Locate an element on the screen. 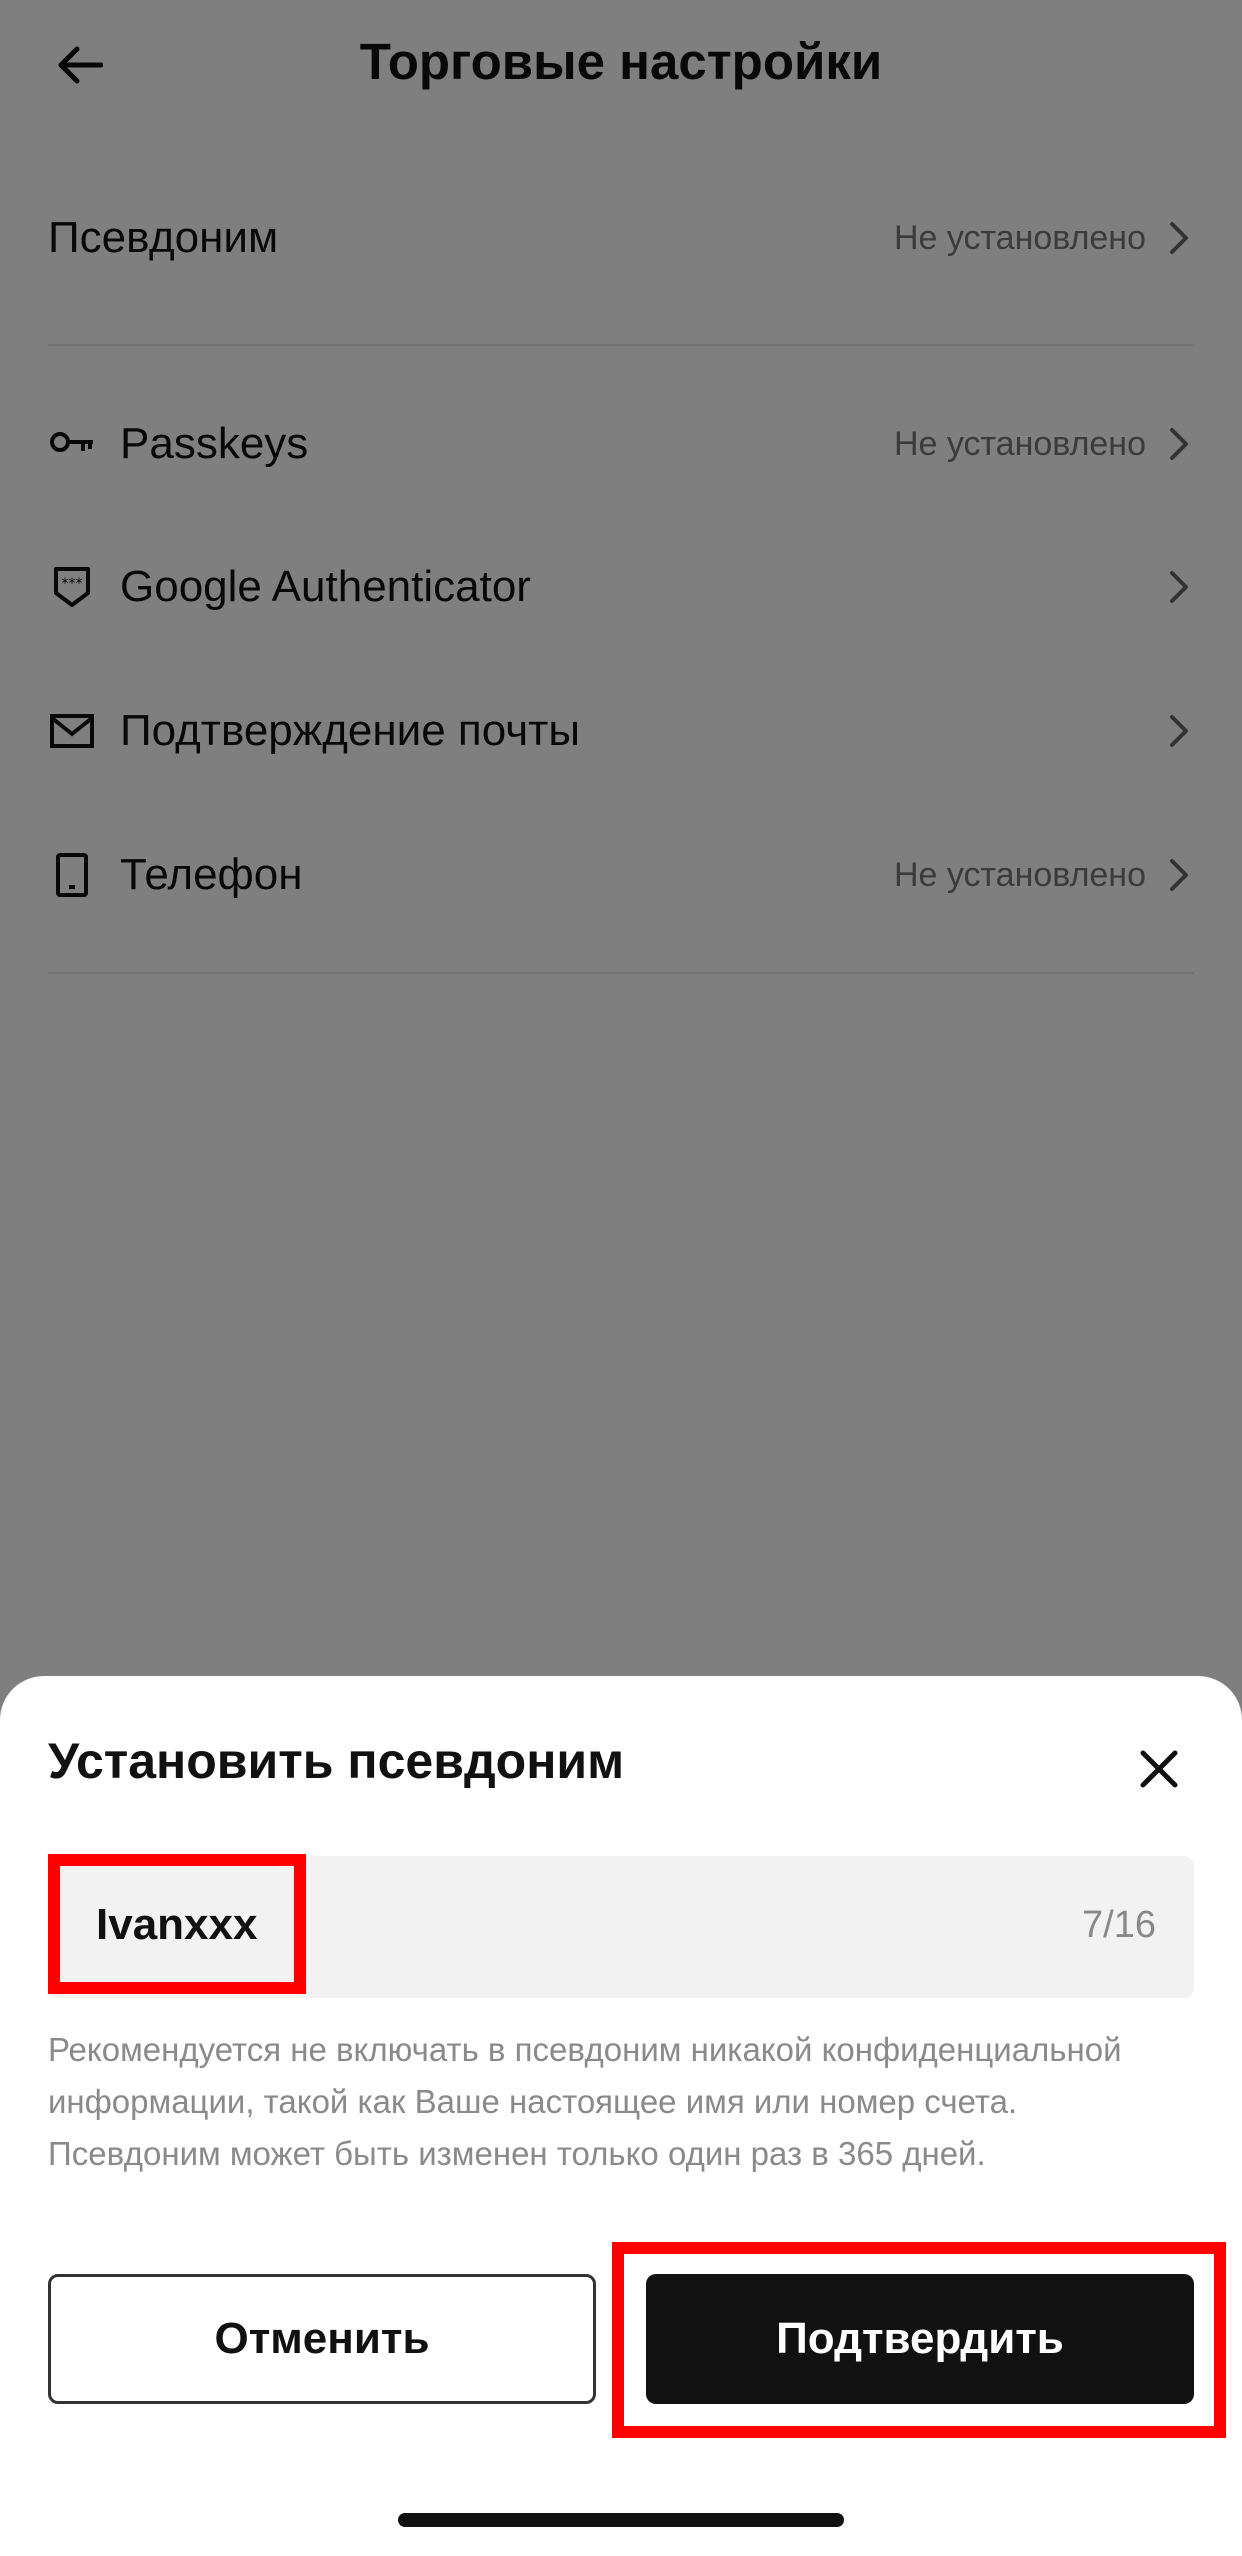 This screenshot has height=2556, width=1242. close-icon is located at coordinates (1159, 1769).